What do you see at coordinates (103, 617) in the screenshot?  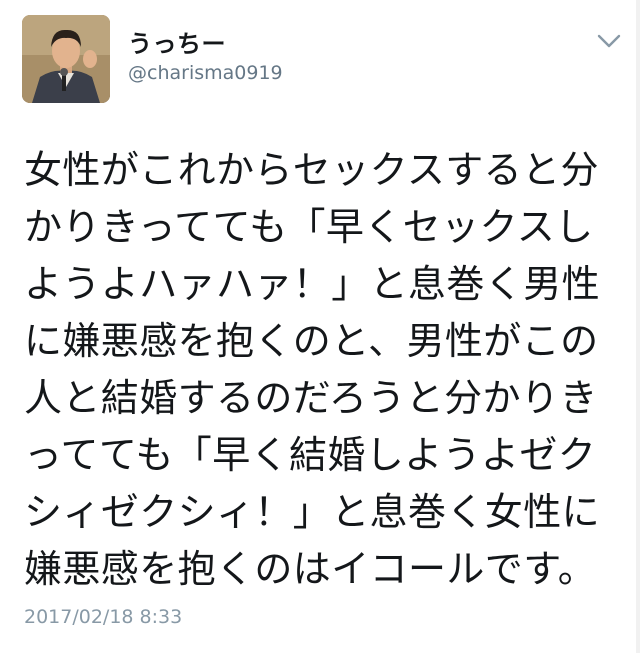 I see `tweet-timestamp: 2017/02/18 8:33` at bounding box center [103, 617].